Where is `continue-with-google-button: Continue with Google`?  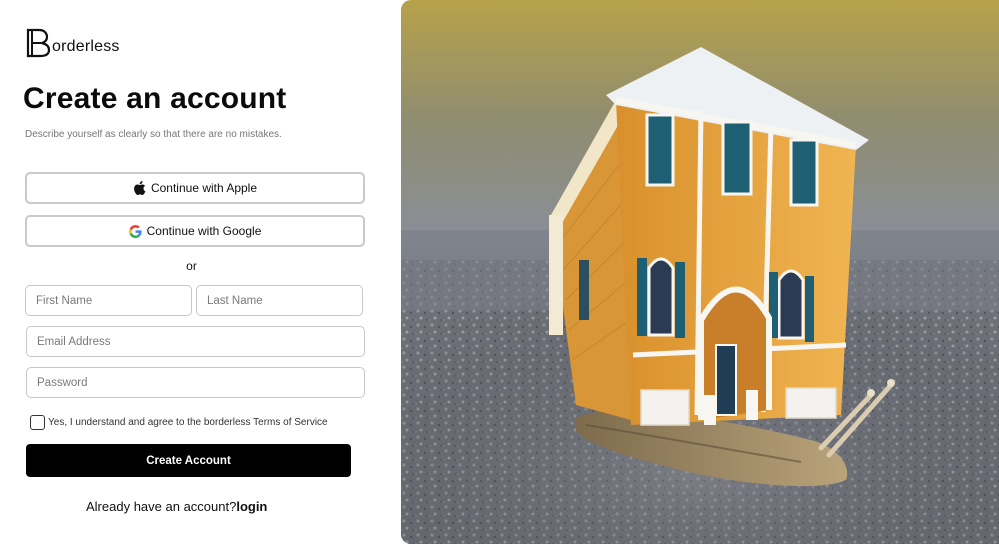 continue-with-google-button: Continue with Google is located at coordinates (195, 231).